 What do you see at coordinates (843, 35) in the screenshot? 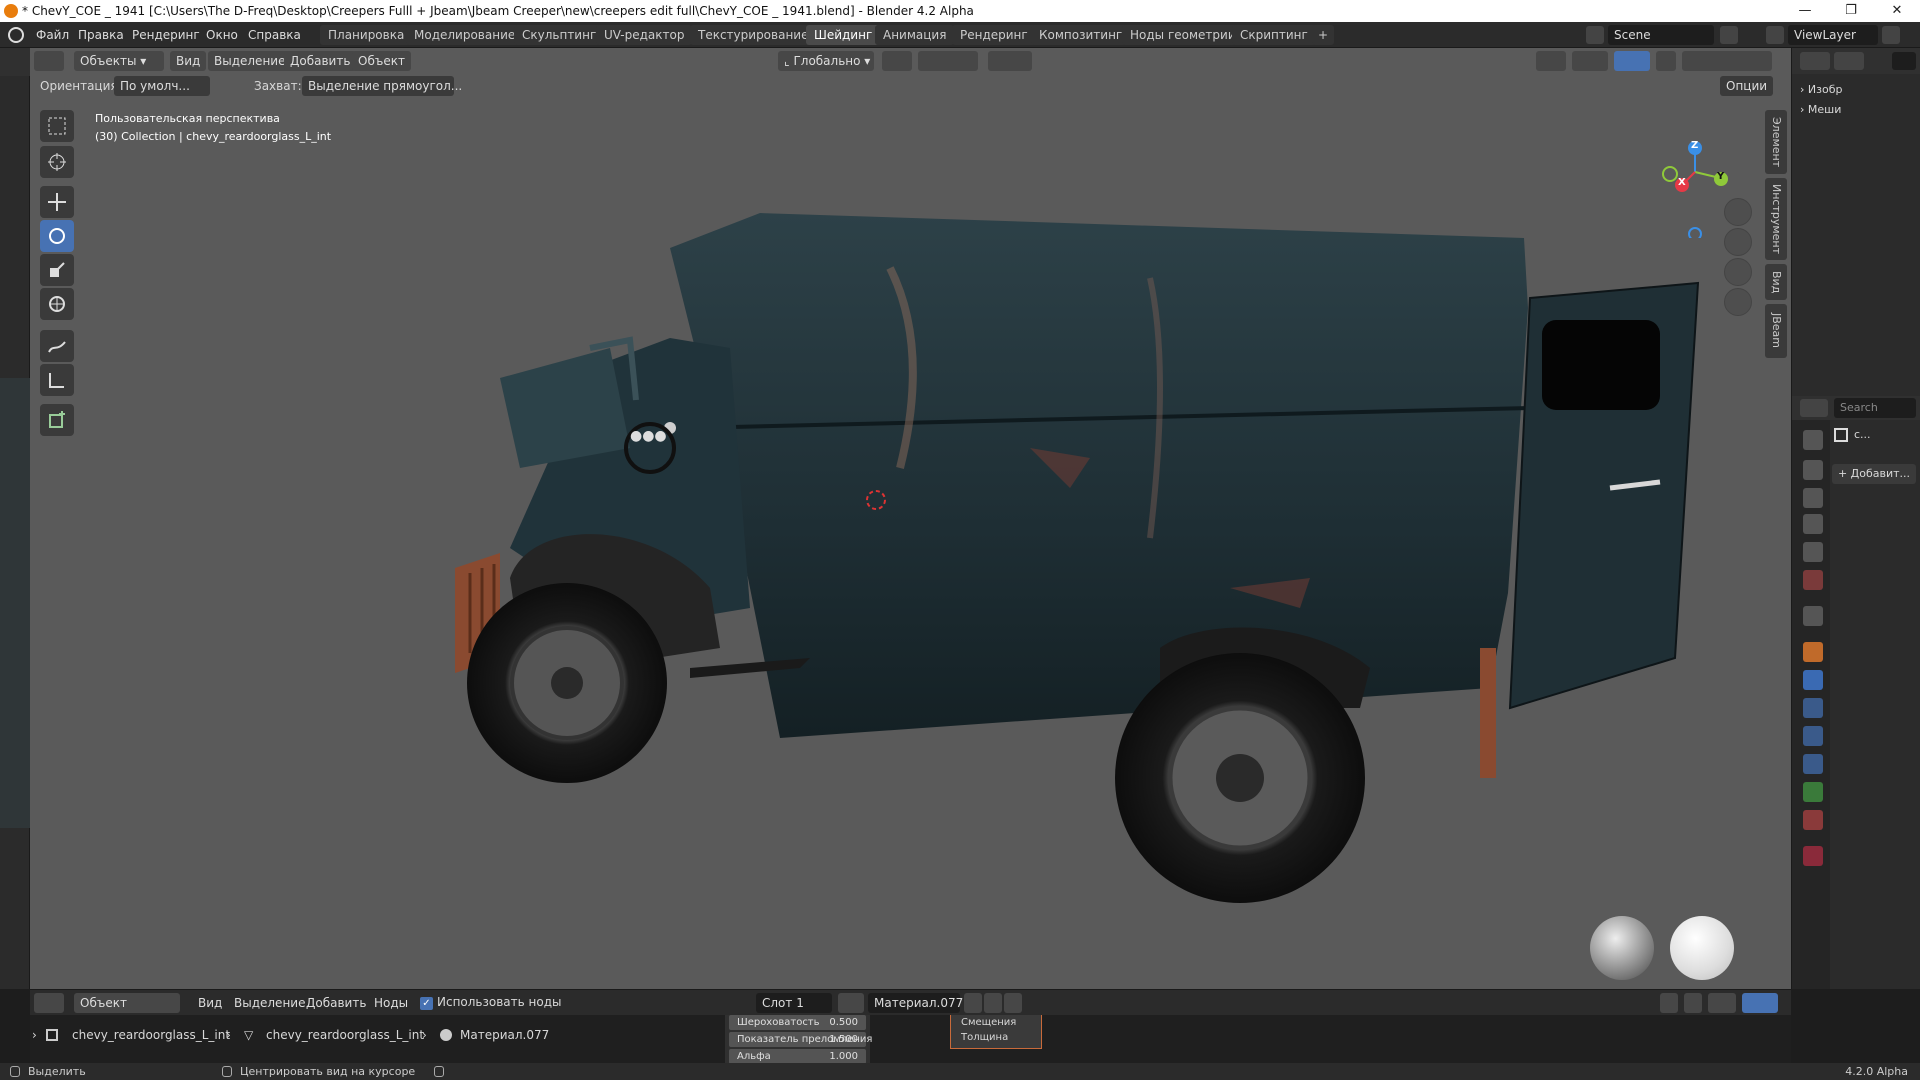
I see `tab-shading: Шейдинг` at bounding box center [843, 35].